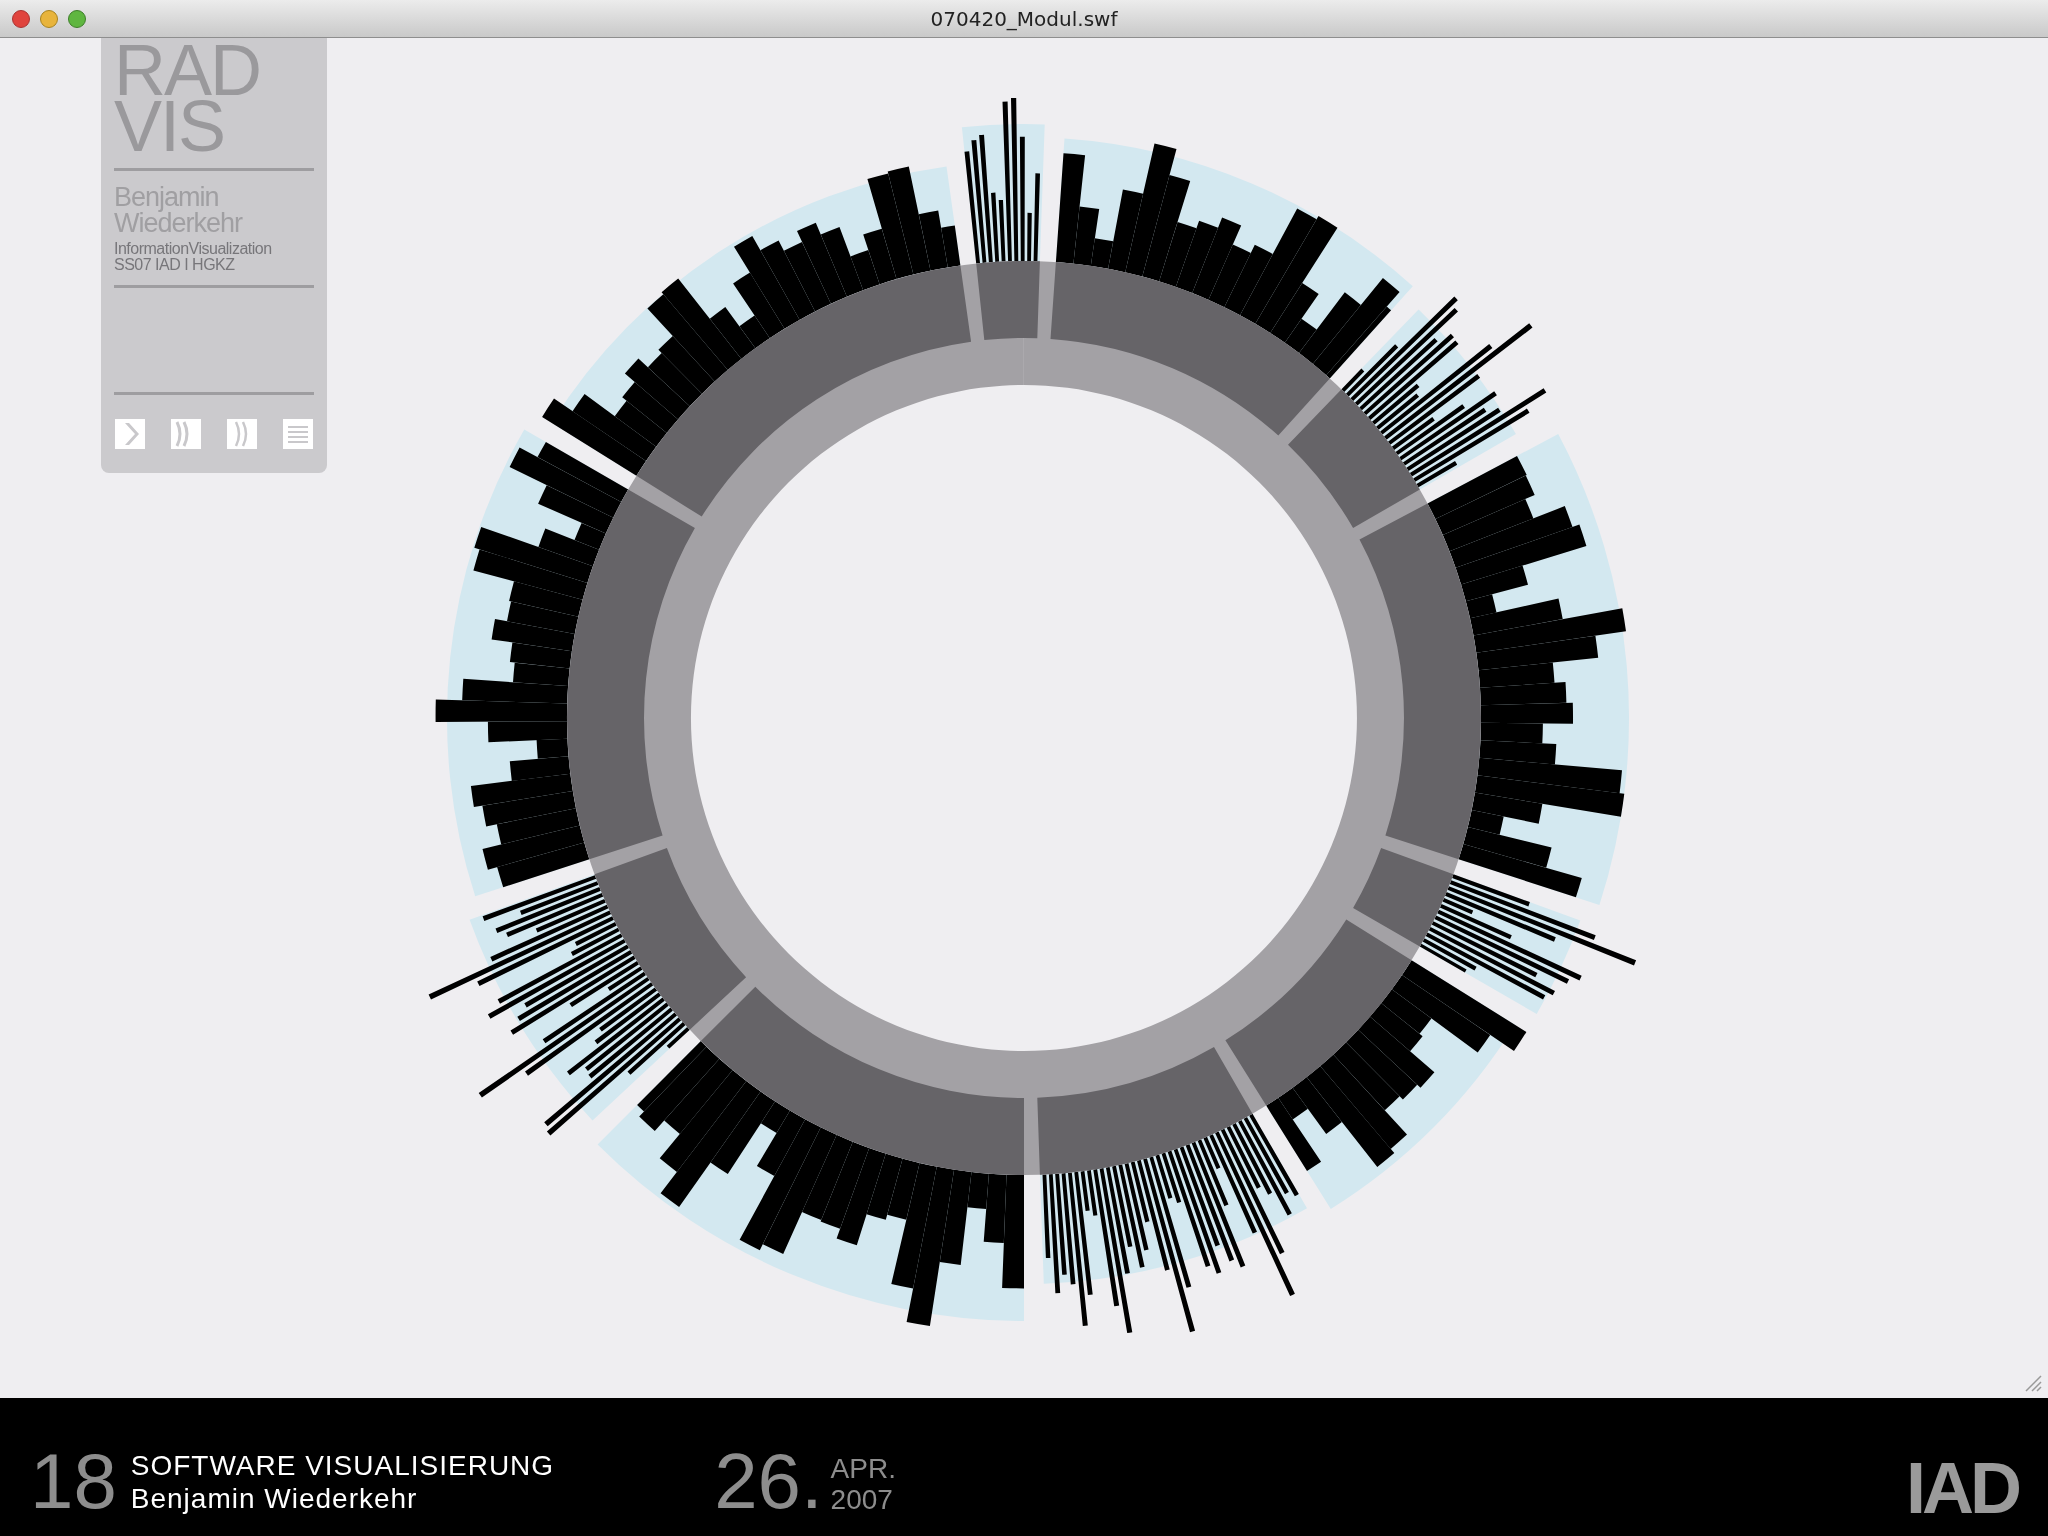 The width and height of the screenshot is (2048, 1536). I want to click on event-day: 26., so click(768, 1481).